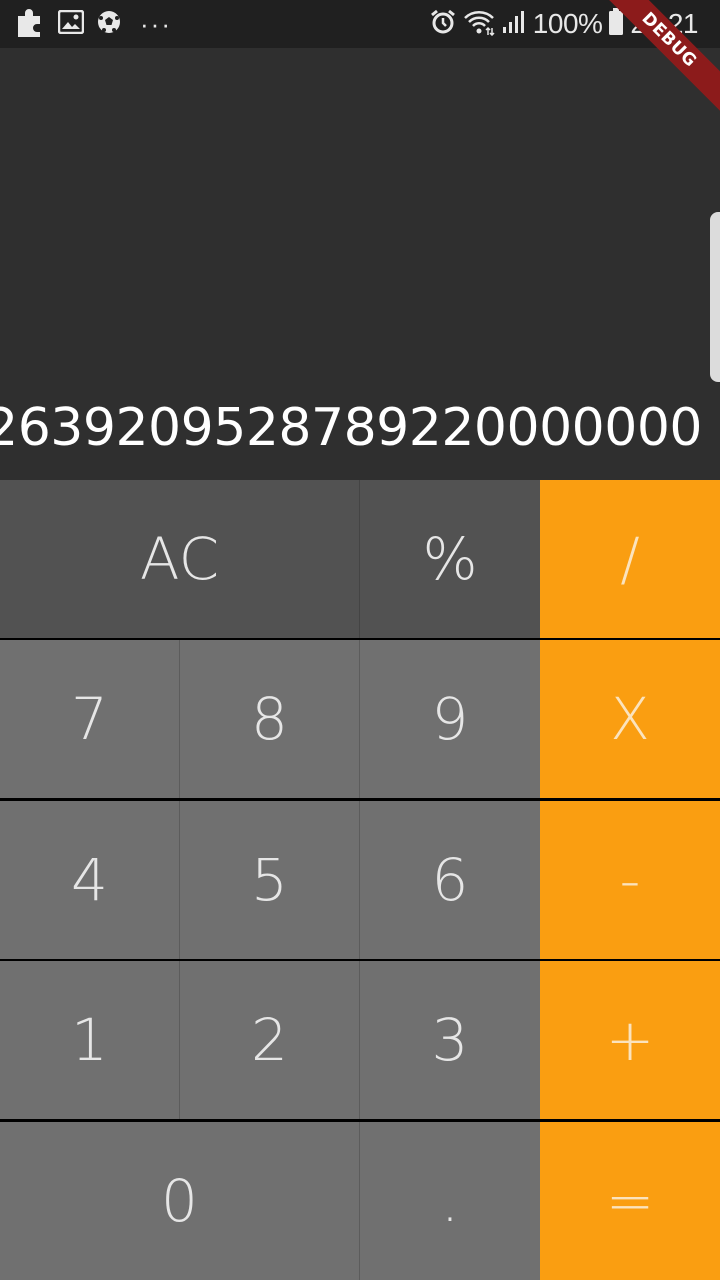 The height and width of the screenshot is (1280, 720). I want to click on display-value: 2639209528789220000000, so click(351, 428).